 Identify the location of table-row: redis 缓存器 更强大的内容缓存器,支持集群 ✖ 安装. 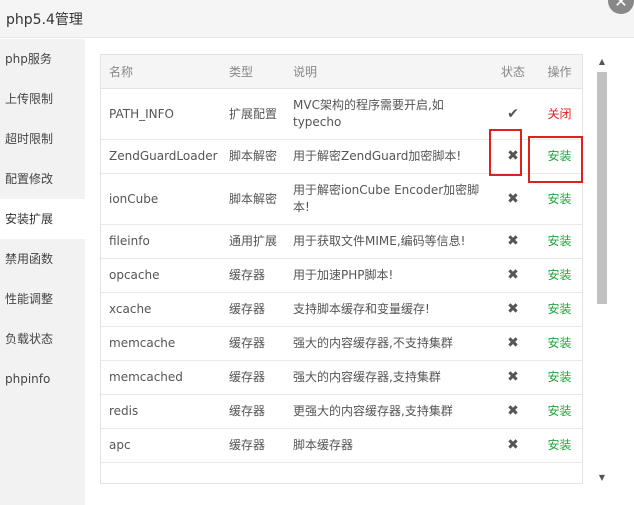
(341, 411).